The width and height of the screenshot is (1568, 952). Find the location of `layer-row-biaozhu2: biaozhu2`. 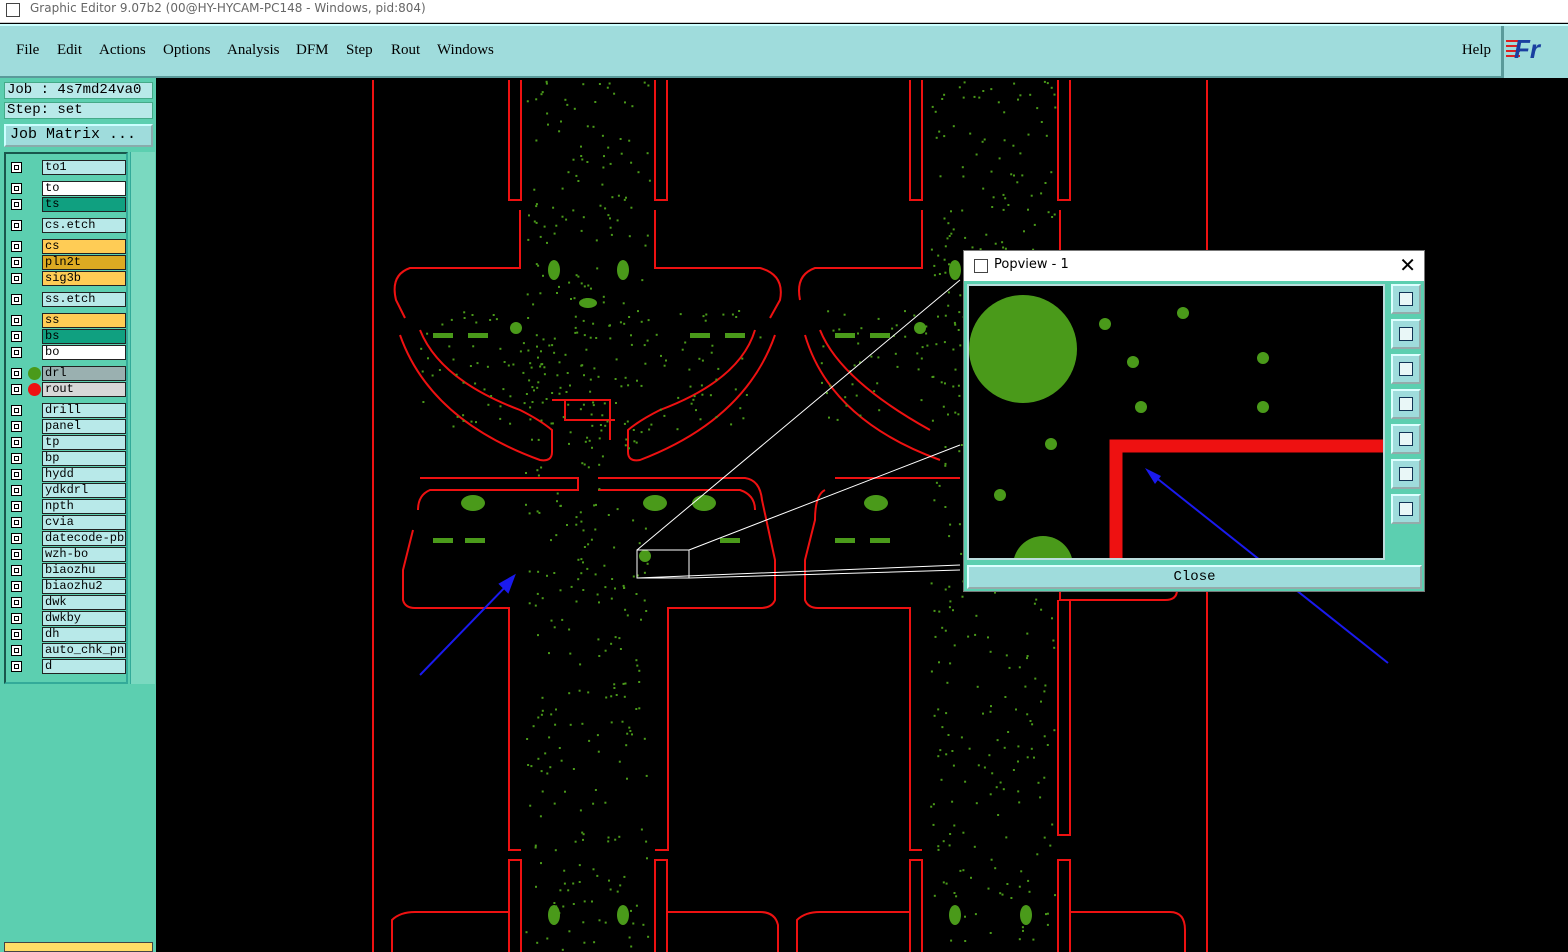

layer-row-biaozhu2: biaozhu2 is located at coordinates (67, 586).